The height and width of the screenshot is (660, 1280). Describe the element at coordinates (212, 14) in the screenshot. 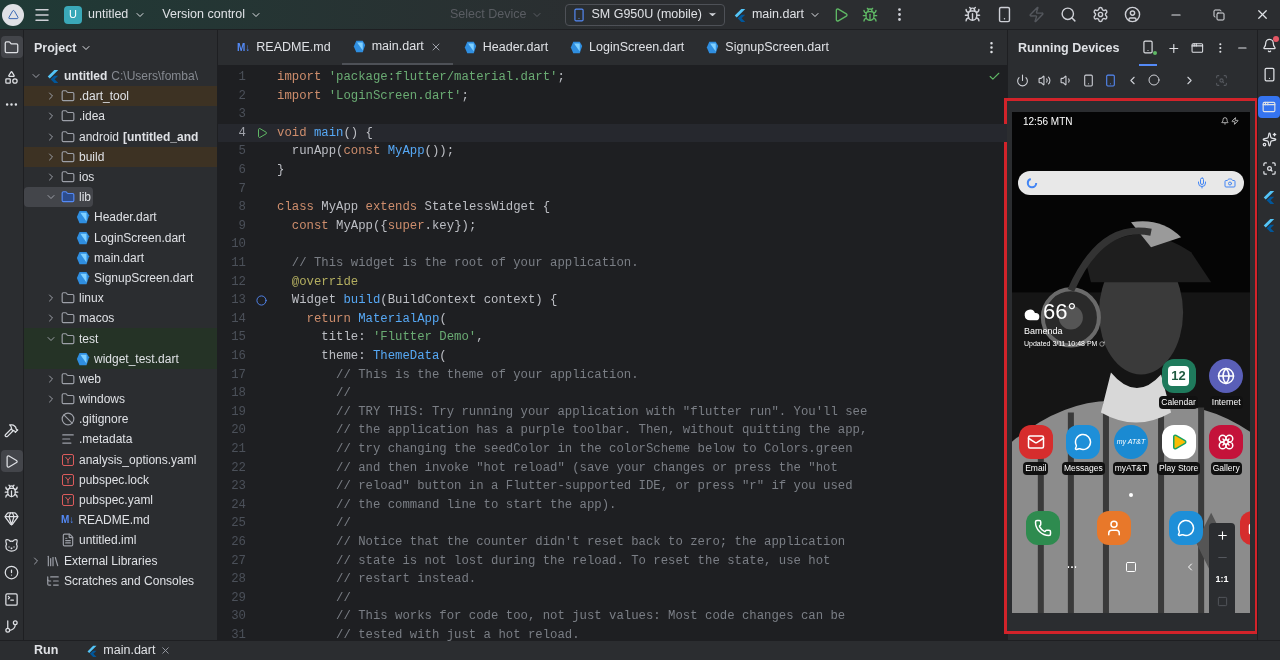

I see `vcs-menu: Version control` at that location.